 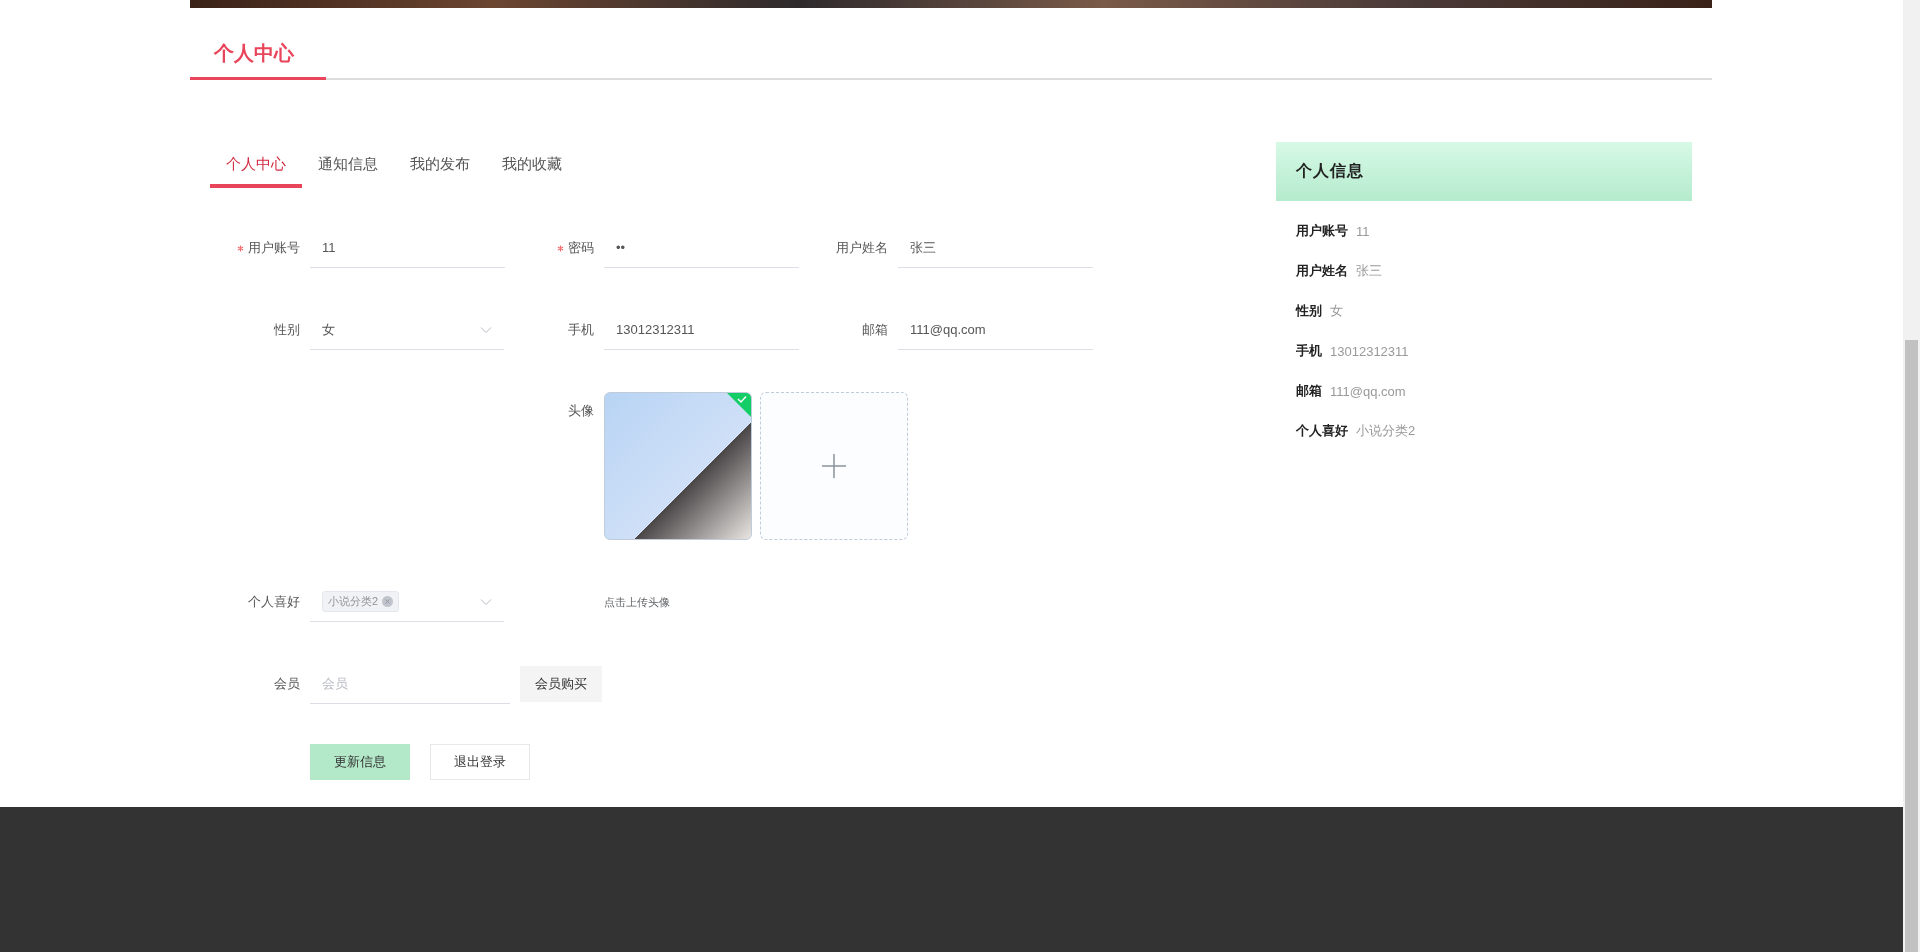 What do you see at coordinates (1309, 391) in the screenshot?
I see `info-label: 邮箱` at bounding box center [1309, 391].